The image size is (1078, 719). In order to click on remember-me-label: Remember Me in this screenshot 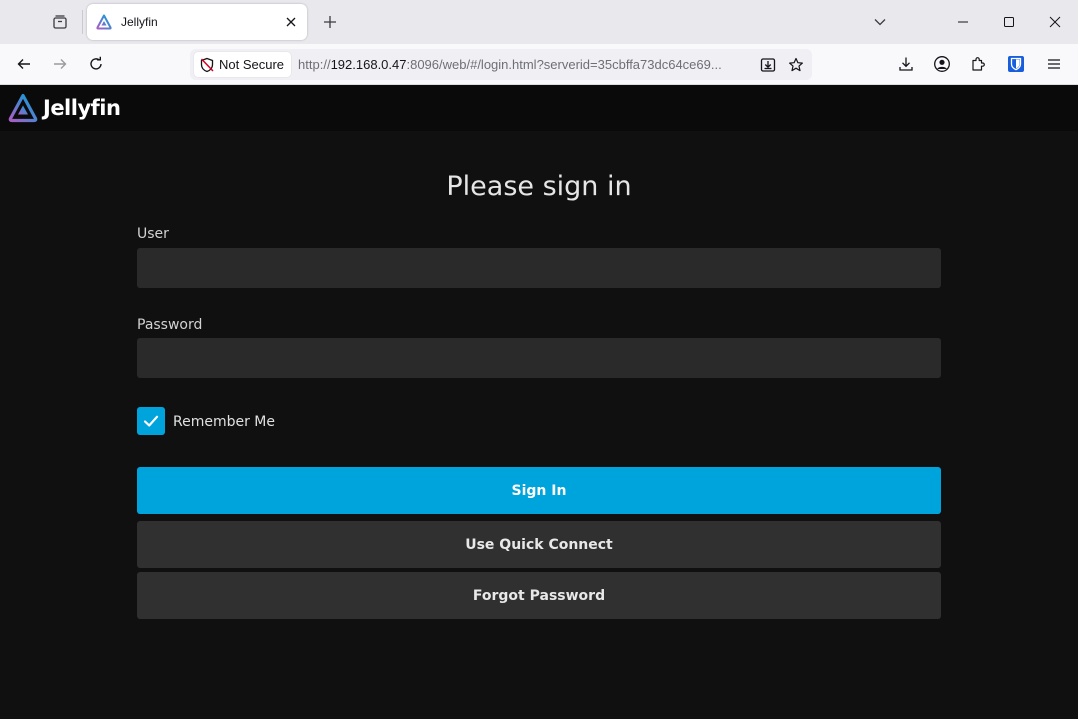, I will do `click(224, 422)`.